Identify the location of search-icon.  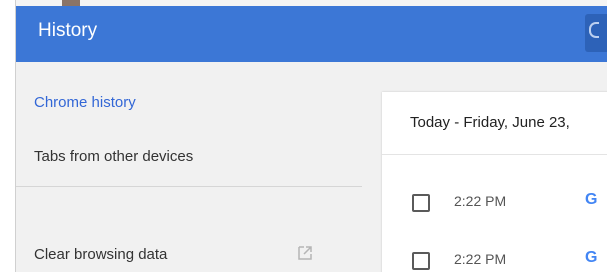
(594, 30).